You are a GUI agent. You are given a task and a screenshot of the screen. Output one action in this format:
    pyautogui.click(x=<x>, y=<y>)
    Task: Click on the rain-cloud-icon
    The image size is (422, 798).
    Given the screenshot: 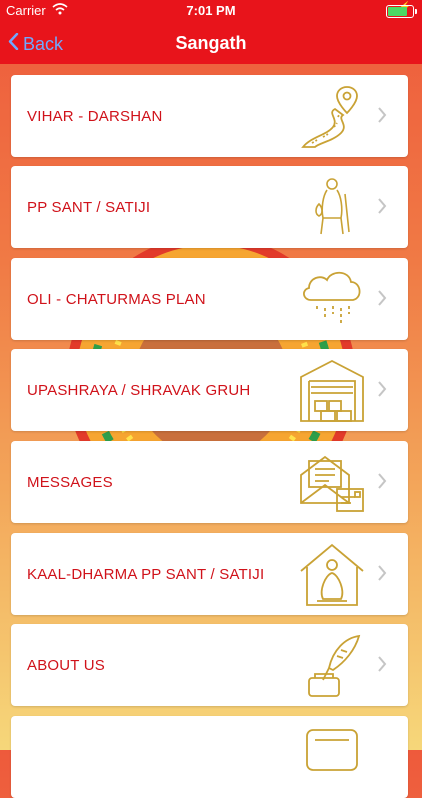 What is the action you would take?
    pyautogui.click(x=332, y=299)
    